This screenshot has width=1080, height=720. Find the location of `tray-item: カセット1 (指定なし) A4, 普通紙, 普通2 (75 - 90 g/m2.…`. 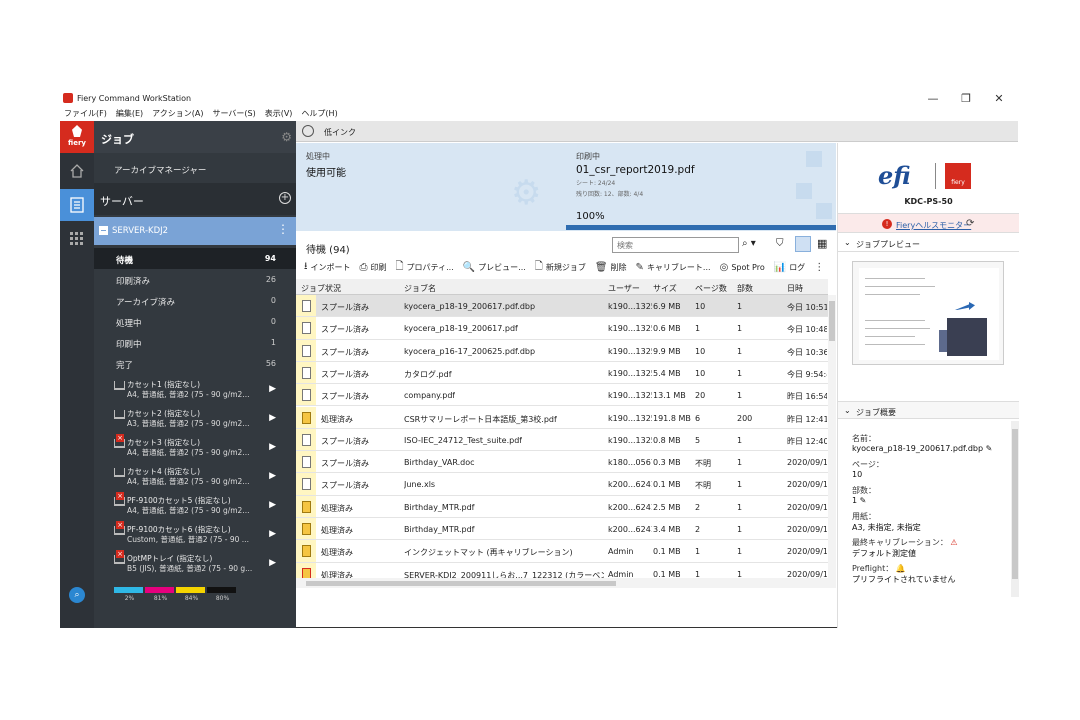

tray-item: カセット1 (指定なし) A4, 普通紙, 普通2 (75 - 90 g/m2.… is located at coordinates (195, 390).